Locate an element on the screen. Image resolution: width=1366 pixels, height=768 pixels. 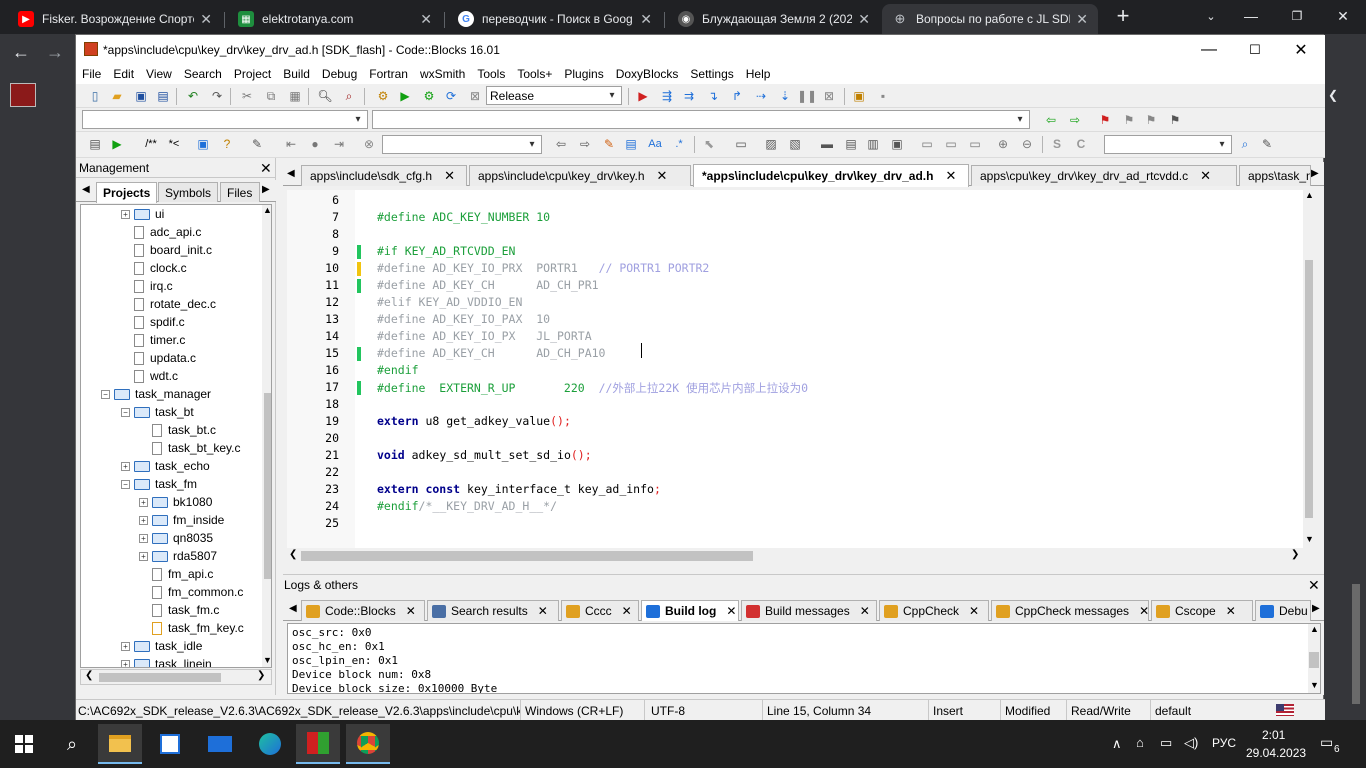
restore-button: ❐ is located at coordinates (1297, 16).